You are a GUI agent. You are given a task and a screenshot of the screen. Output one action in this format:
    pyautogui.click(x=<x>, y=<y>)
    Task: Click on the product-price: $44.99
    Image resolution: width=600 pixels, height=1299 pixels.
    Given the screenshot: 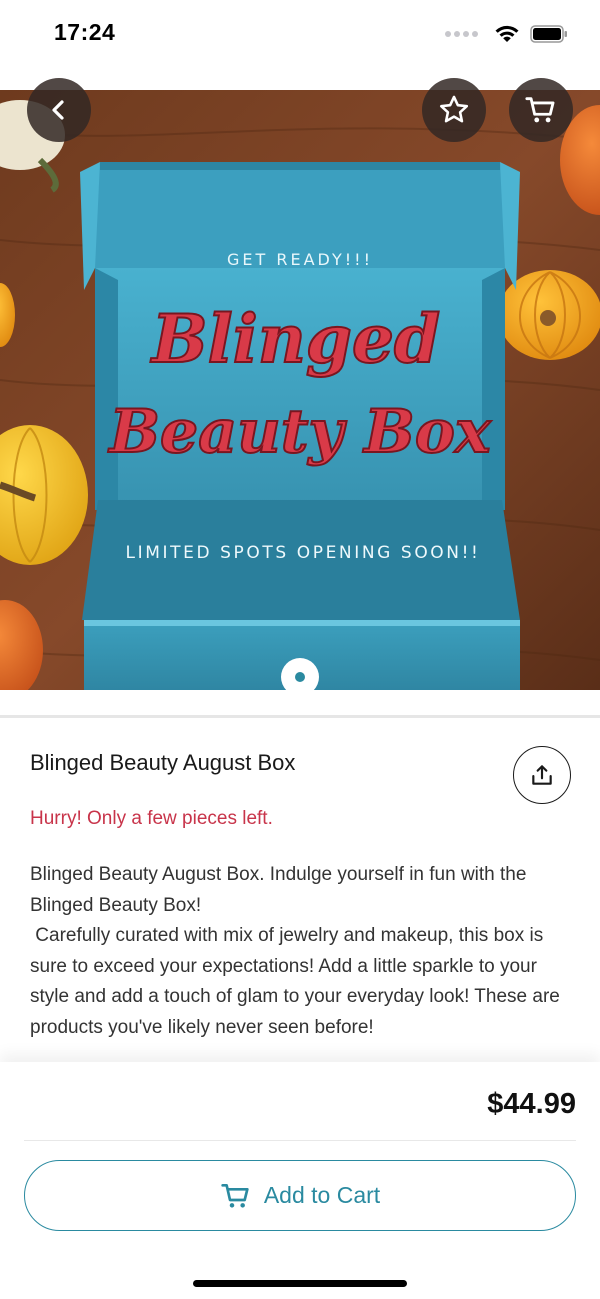 What is the action you would take?
    pyautogui.click(x=531, y=1104)
    